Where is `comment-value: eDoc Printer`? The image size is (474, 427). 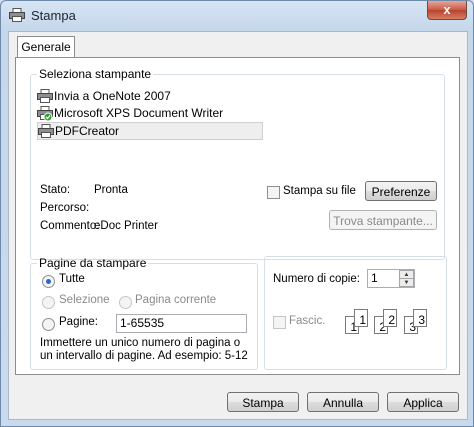 comment-value: eDoc Printer is located at coordinates (126, 226).